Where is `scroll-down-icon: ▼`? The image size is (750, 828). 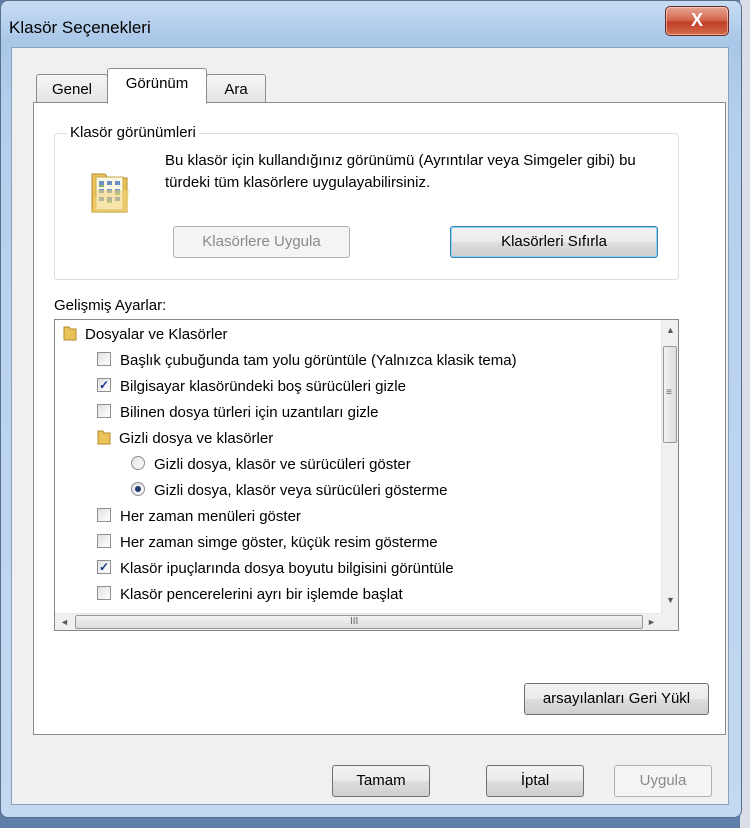
scroll-down-icon: ▼ is located at coordinates (670, 600).